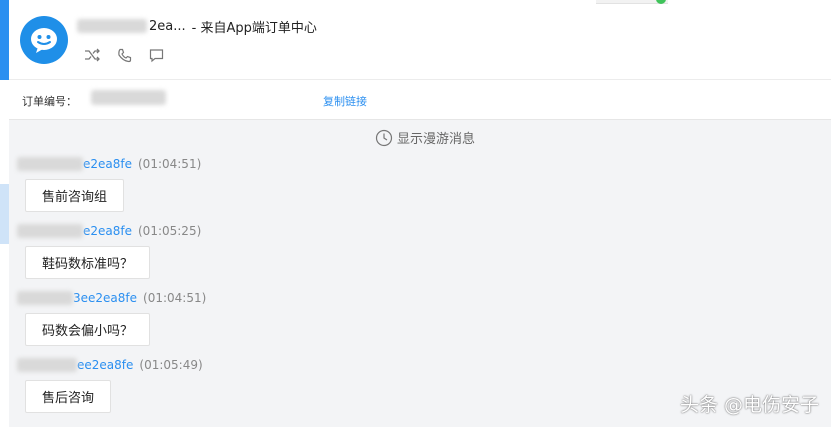 The width and height of the screenshot is (831, 427). Describe the element at coordinates (384, 137) in the screenshot. I see `clock-icon` at that location.